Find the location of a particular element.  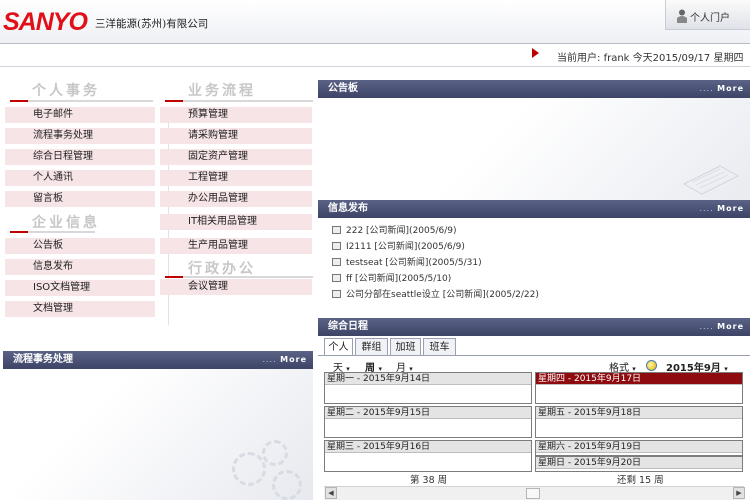

menu-item-contacts: 个人通讯 is located at coordinates (80, 178).